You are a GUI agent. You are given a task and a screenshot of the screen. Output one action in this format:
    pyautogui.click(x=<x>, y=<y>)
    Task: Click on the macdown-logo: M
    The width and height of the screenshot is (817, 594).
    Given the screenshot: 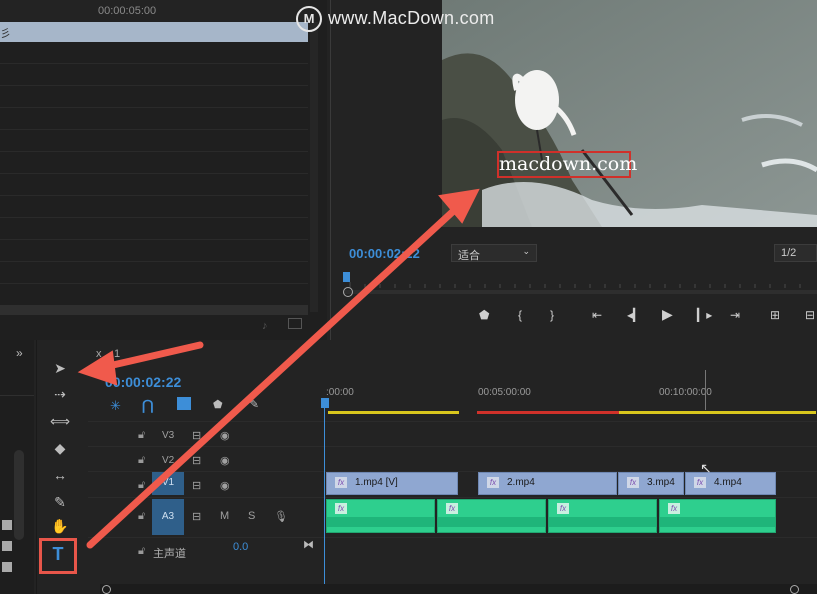 What is the action you would take?
    pyautogui.click(x=309, y=19)
    